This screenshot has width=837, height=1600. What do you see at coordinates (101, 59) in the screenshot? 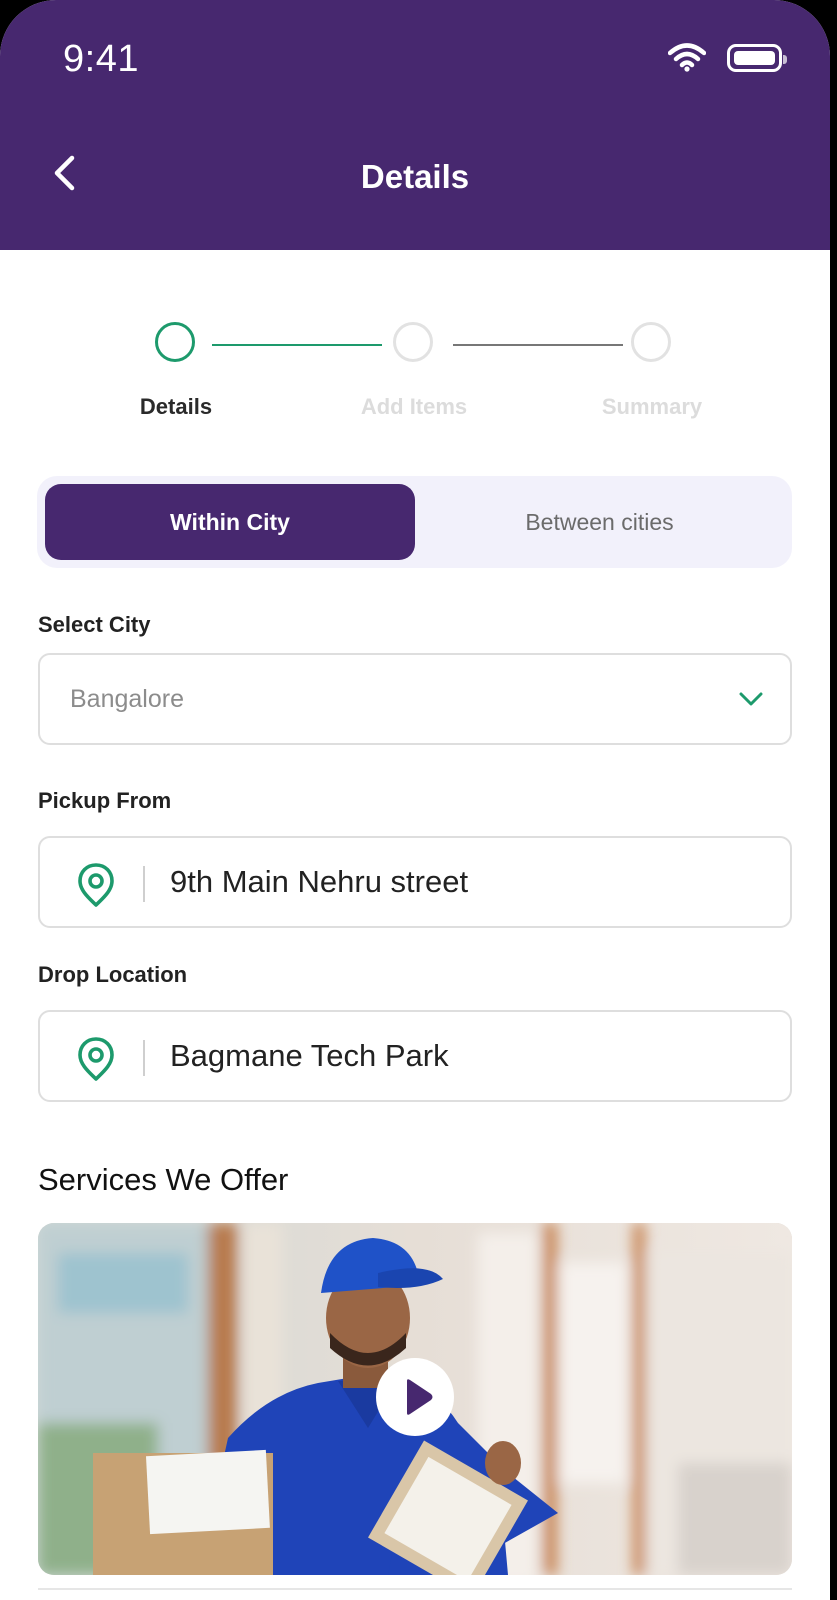
I see `status-time: 9:41` at bounding box center [101, 59].